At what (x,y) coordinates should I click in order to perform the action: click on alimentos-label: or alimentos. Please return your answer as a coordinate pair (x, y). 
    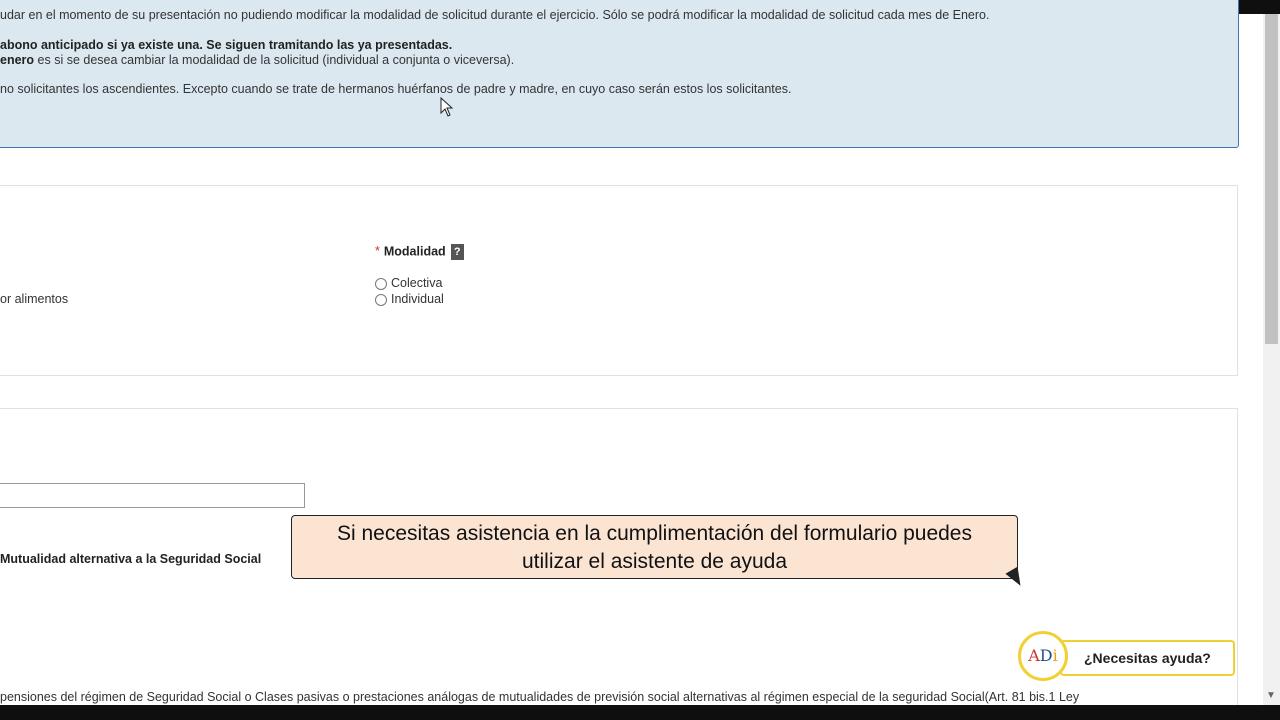
    Looking at the image, I should click on (34, 299).